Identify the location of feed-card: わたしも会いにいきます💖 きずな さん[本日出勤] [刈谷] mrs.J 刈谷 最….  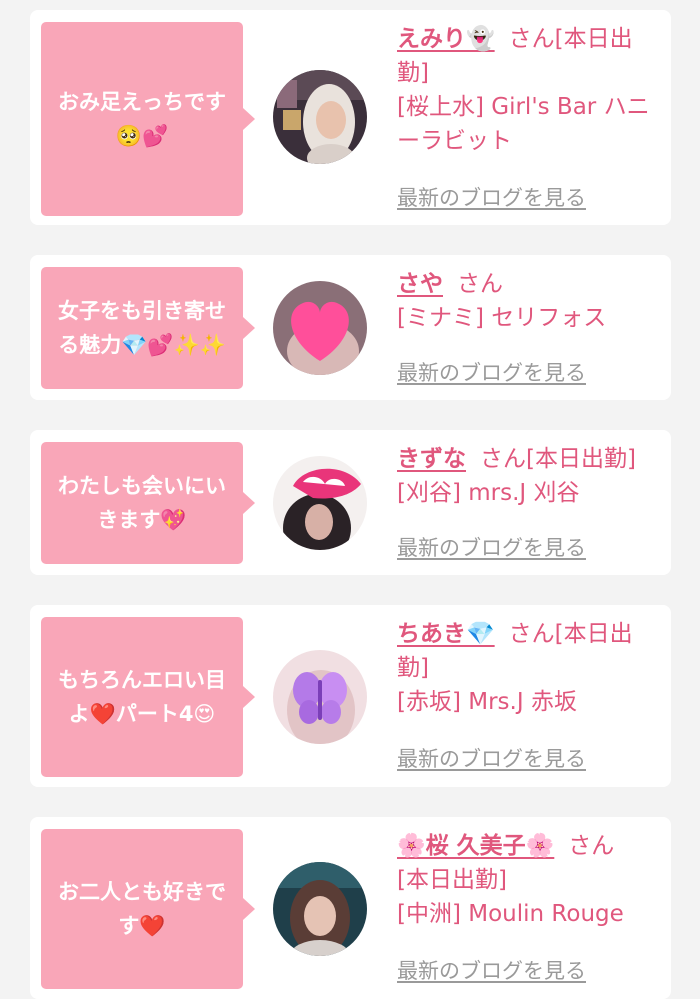
(350, 502).